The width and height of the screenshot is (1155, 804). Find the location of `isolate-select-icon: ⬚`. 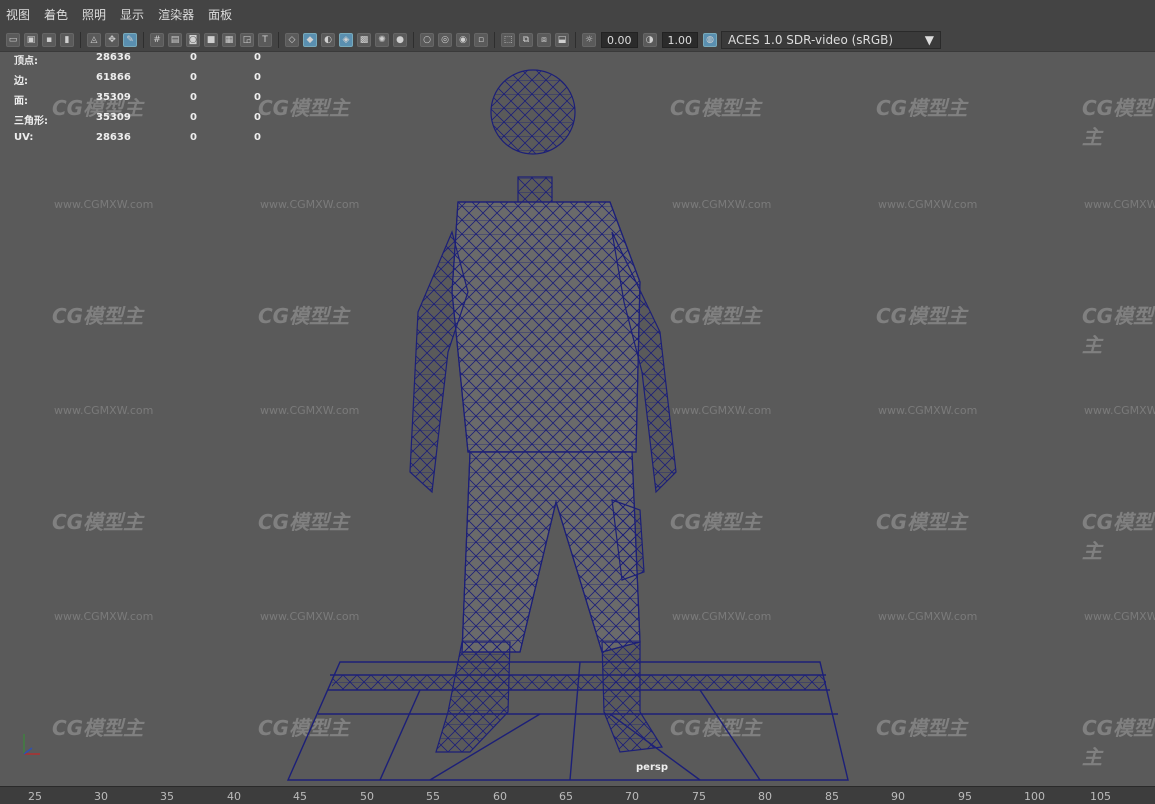

isolate-select-icon: ⬚ is located at coordinates (508, 39).